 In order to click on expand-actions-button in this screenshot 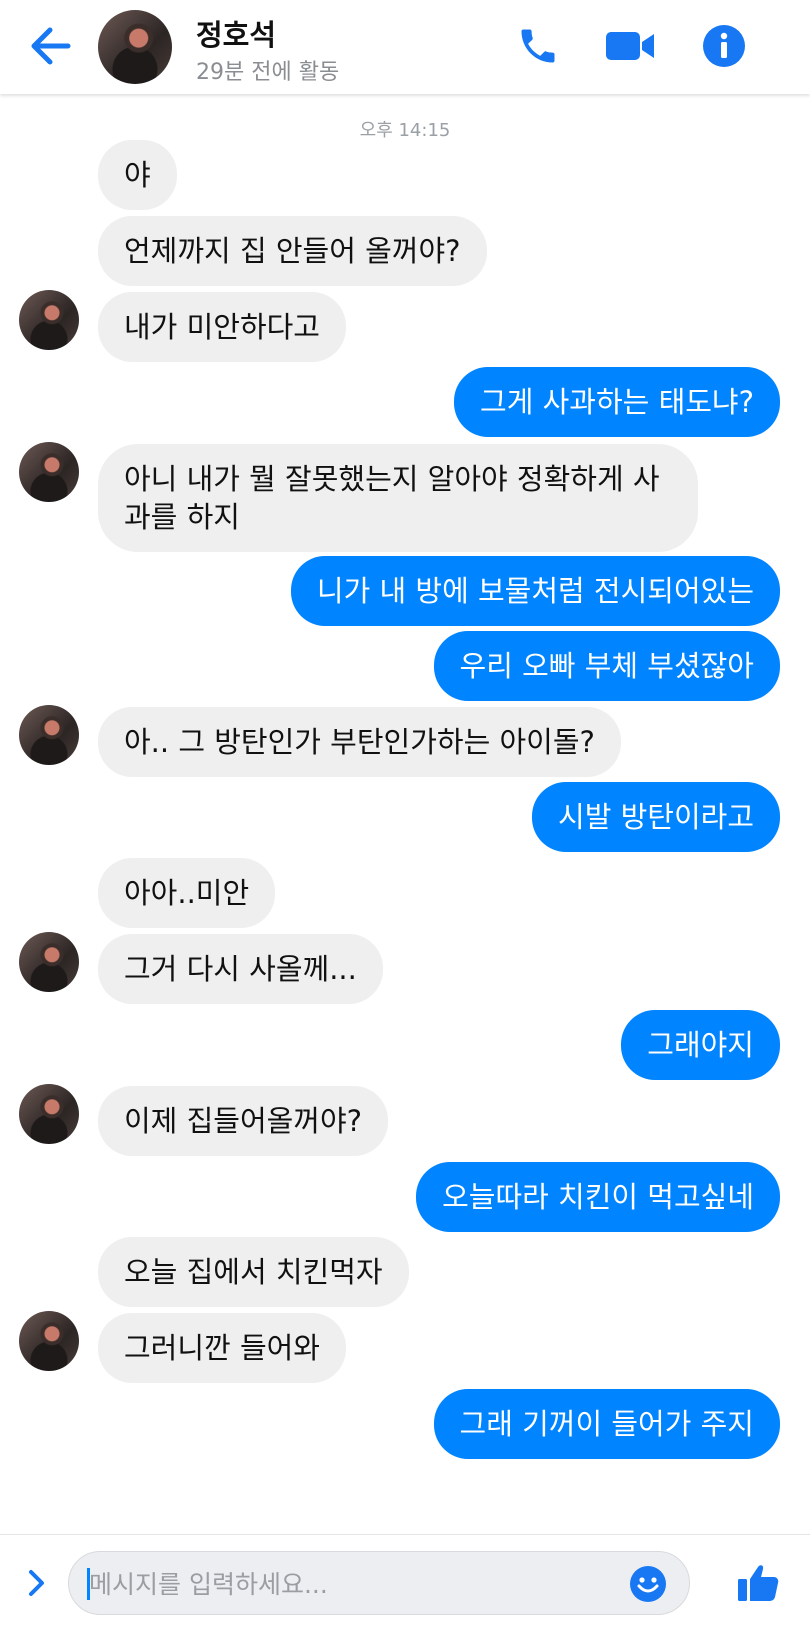, I will do `click(37, 1583)`.